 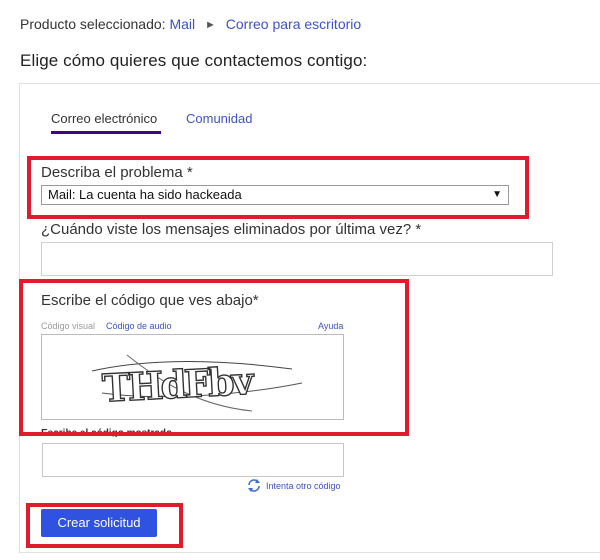 What do you see at coordinates (293, 24) in the screenshot?
I see `breadcrumb-subproduct-link: Correo para escritorio` at bounding box center [293, 24].